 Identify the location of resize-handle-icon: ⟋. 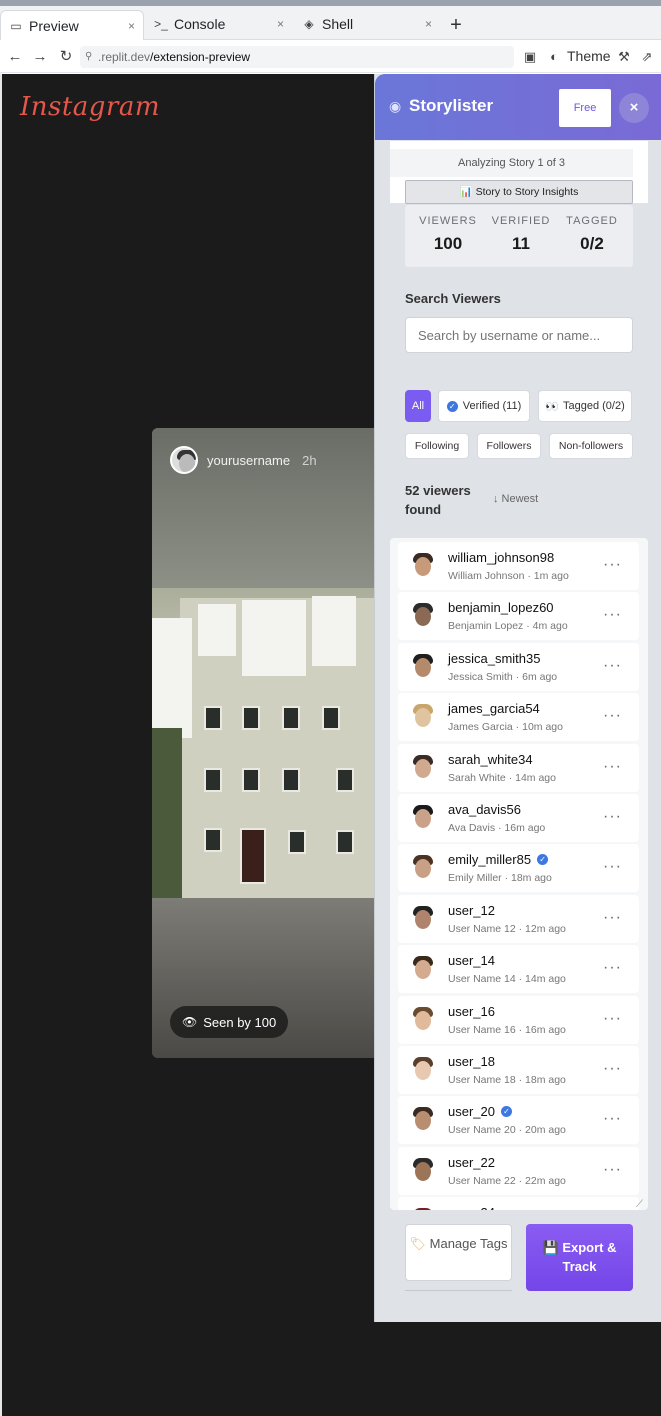
(639, 1204).